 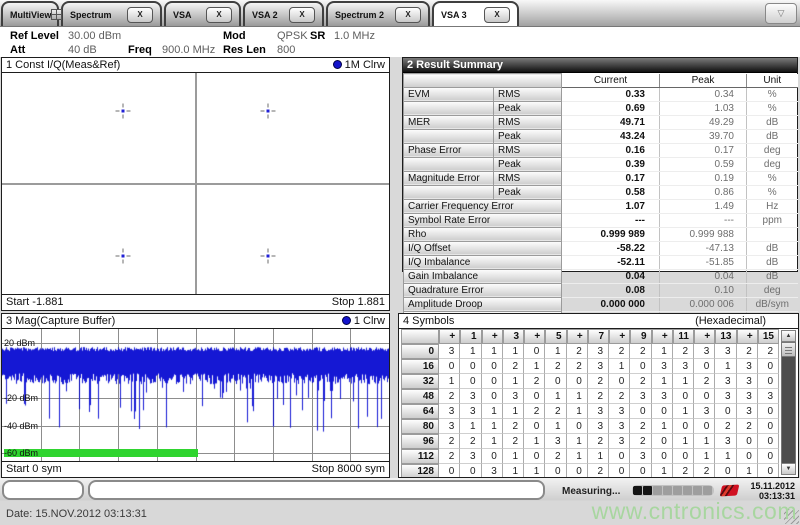 What do you see at coordinates (265, 36) in the screenshot?
I see `setting-mod: Mod QPSK` at bounding box center [265, 36].